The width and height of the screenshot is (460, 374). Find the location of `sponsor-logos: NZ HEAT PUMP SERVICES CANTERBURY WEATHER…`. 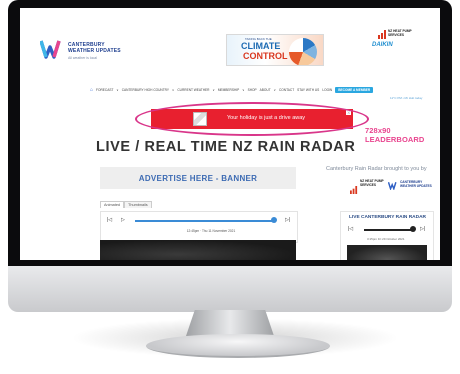

sponsor-logos: NZ HEAT PUMP SERVICES CANTERBURY WEATHER… is located at coordinates (392, 186).